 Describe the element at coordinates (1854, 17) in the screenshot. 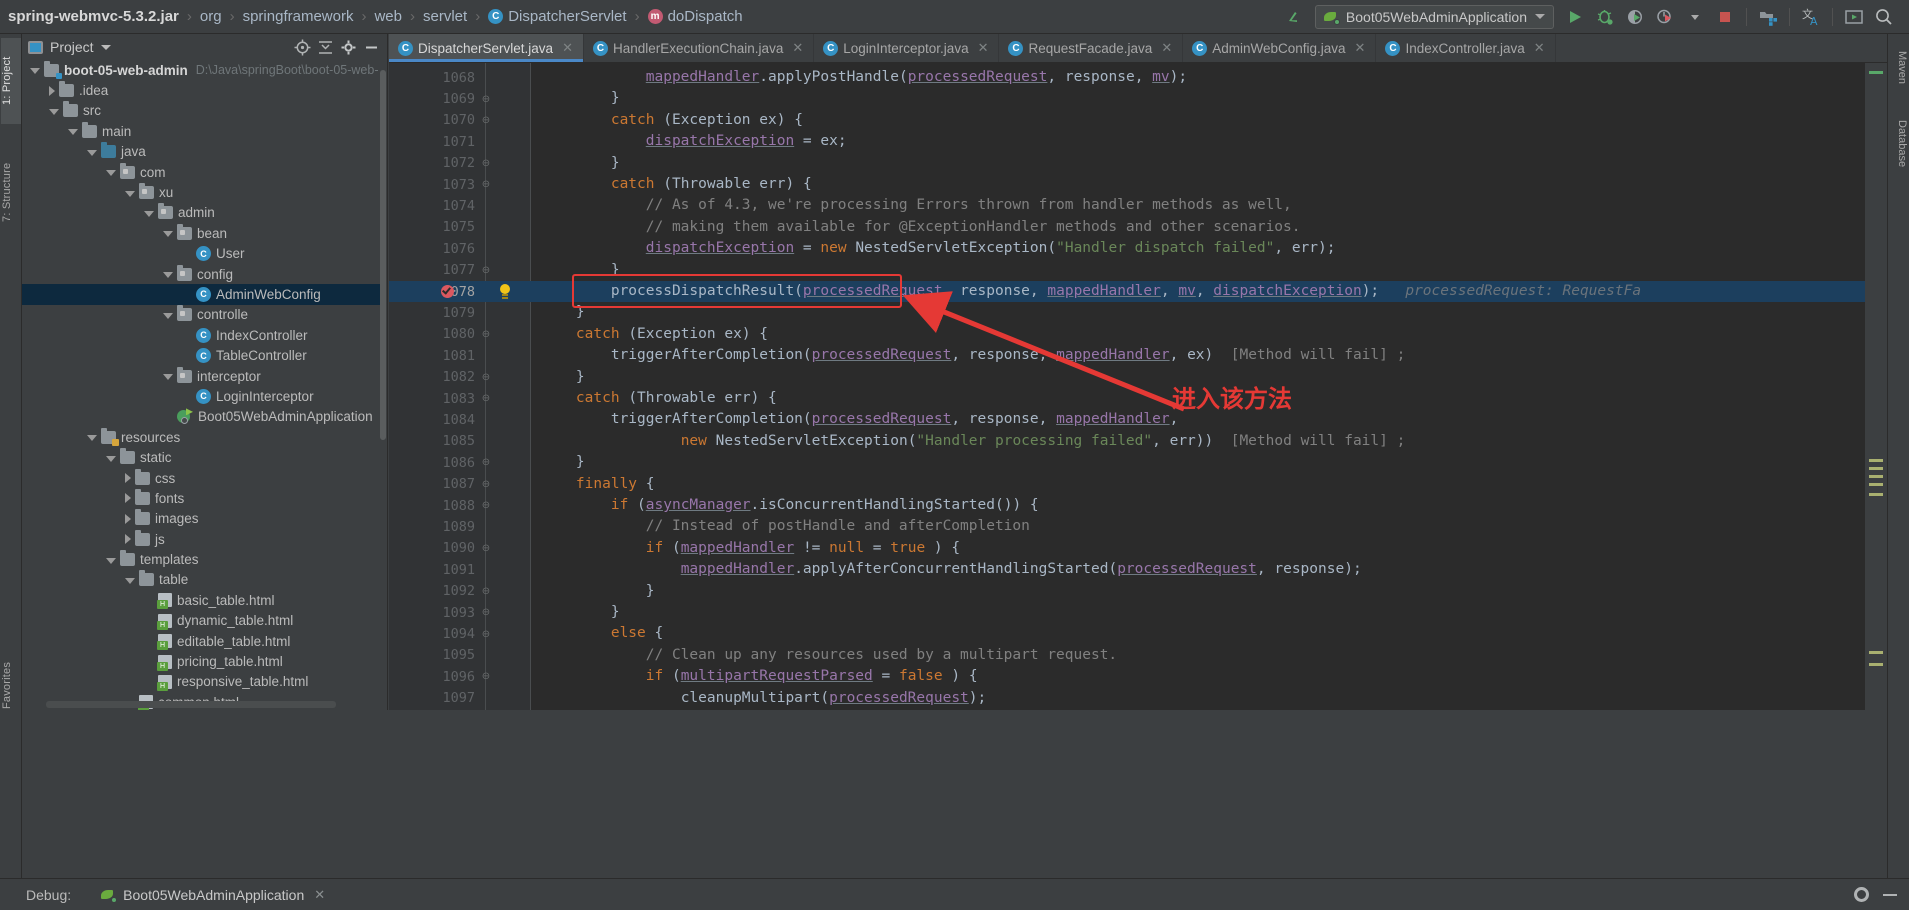

I see `console-icon` at that location.